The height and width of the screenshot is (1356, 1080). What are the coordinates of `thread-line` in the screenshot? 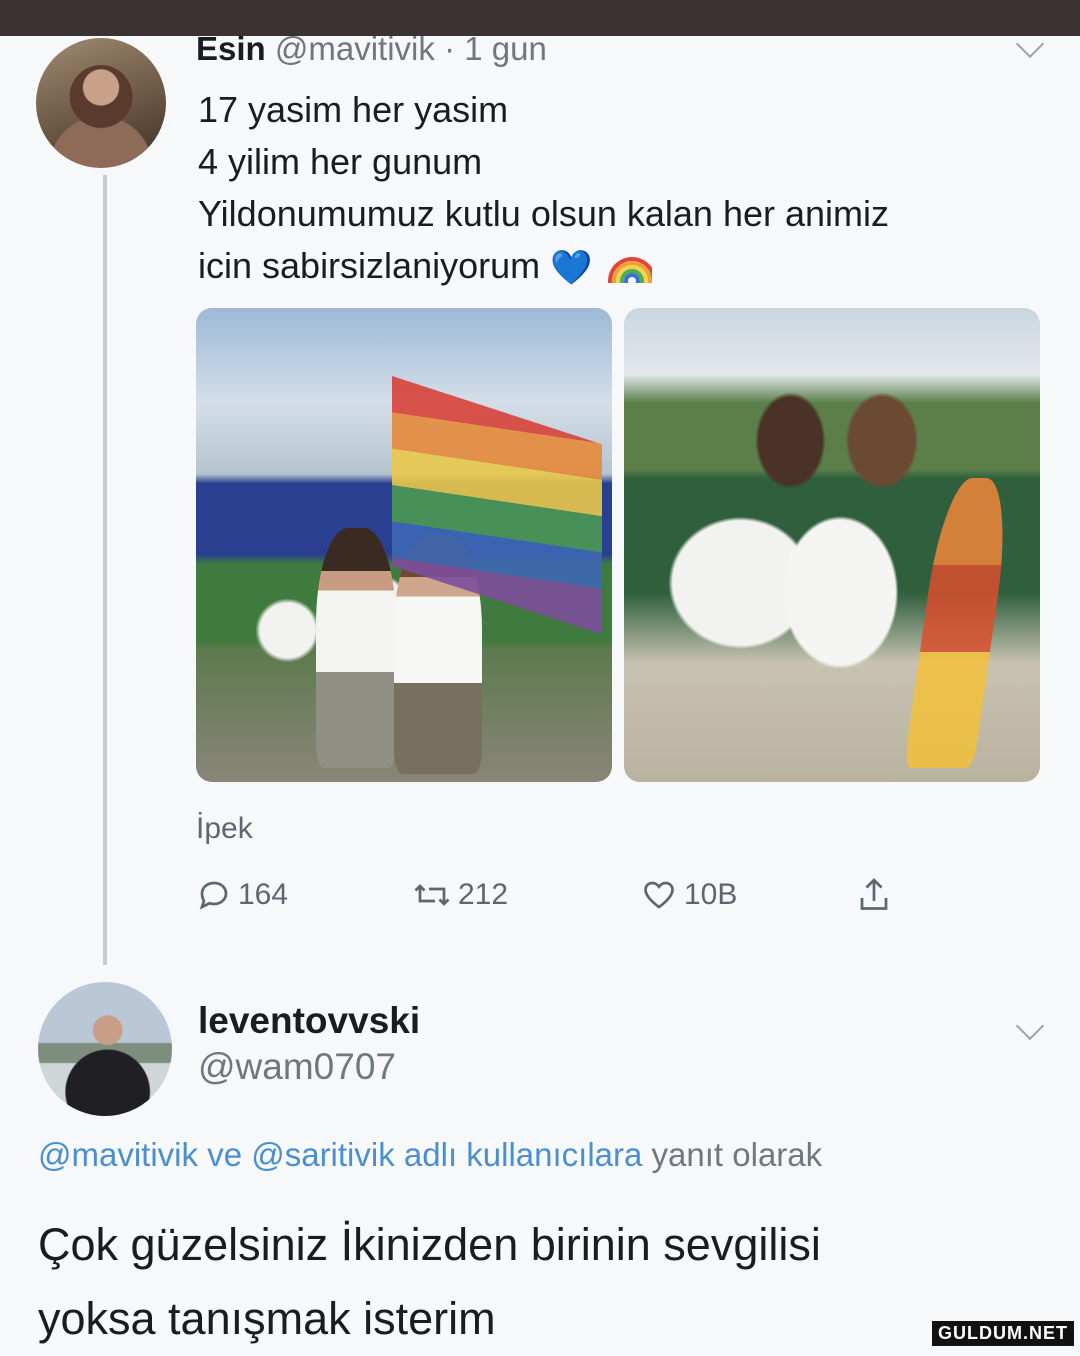 It's located at (105, 570).